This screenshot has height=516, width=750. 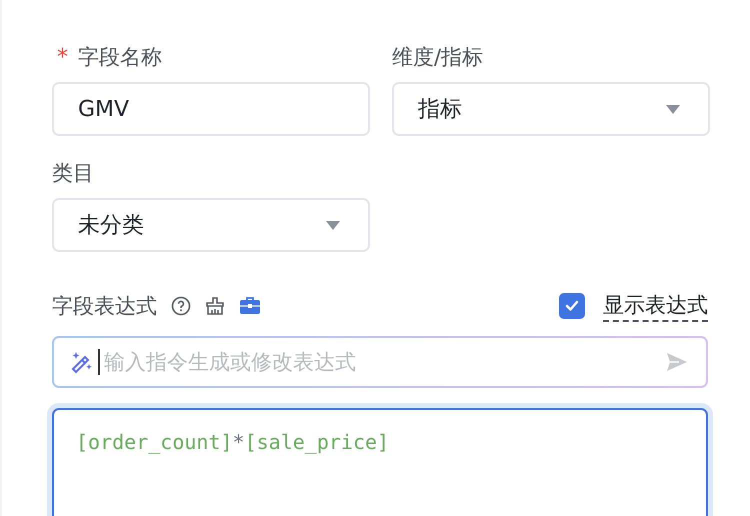 What do you see at coordinates (82, 362) in the screenshot?
I see `magic-wand-icon` at bounding box center [82, 362].